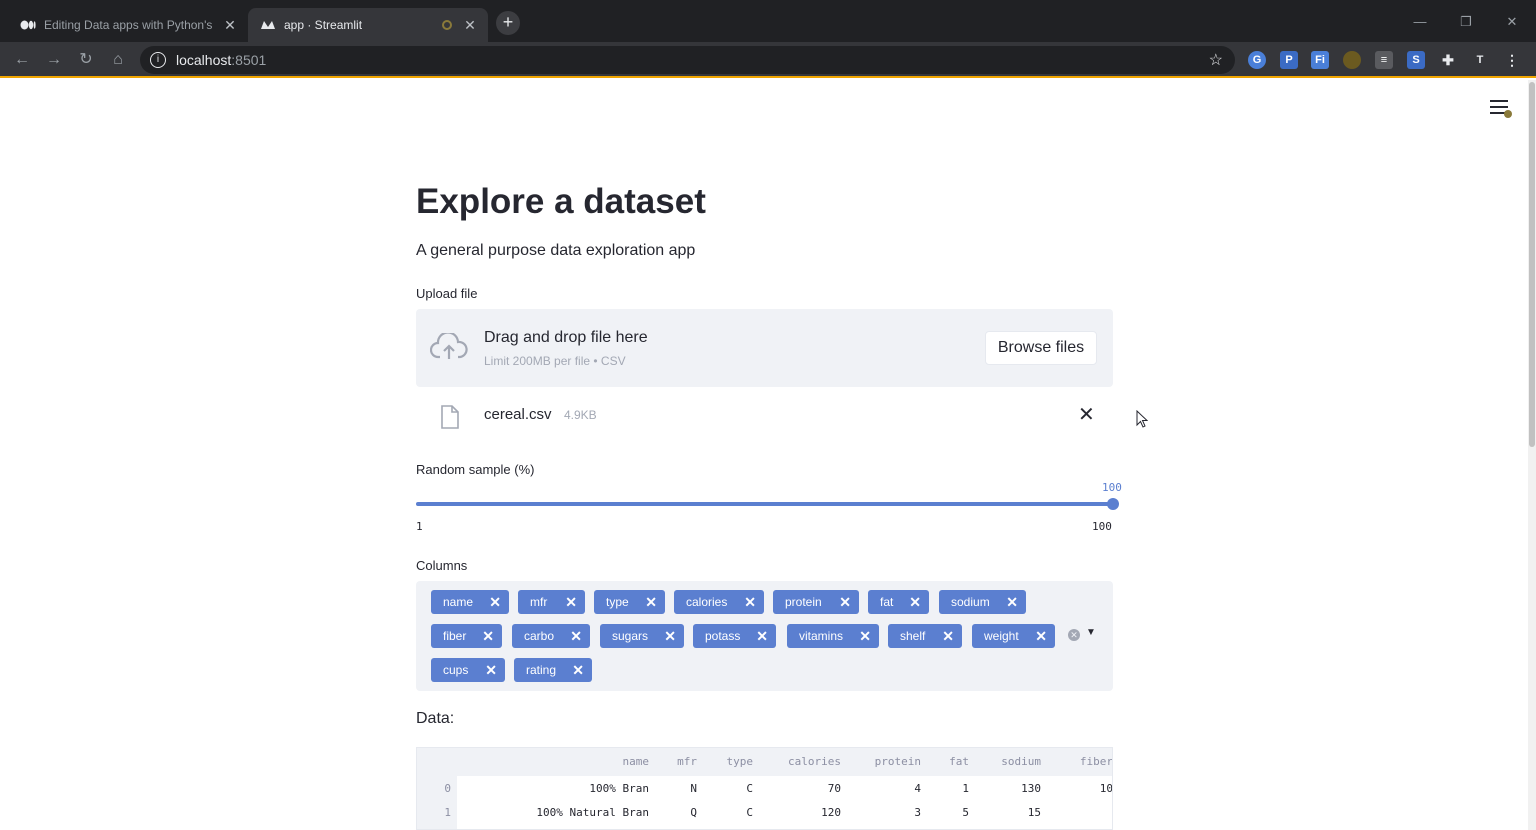 The height and width of the screenshot is (830, 1536). What do you see at coordinates (950, 788) in the screenshot?
I see `table-cell: 1` at bounding box center [950, 788].